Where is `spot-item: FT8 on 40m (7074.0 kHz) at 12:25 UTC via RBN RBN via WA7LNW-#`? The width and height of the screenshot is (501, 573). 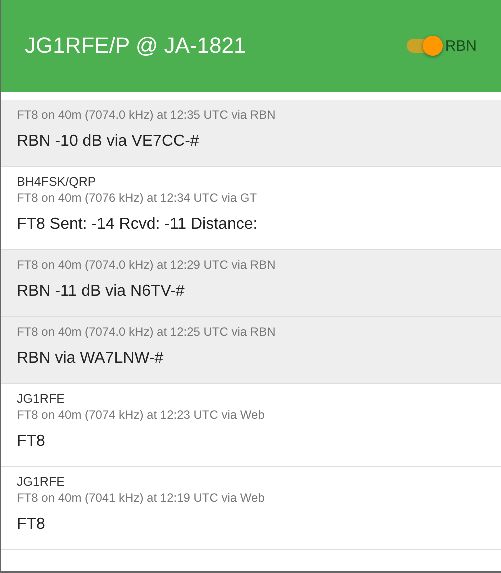
spot-item: FT8 on 40m (7074.0 kHz) at 12:25 UTC via RBN RBN via WA7LNW-# is located at coordinates (251, 350).